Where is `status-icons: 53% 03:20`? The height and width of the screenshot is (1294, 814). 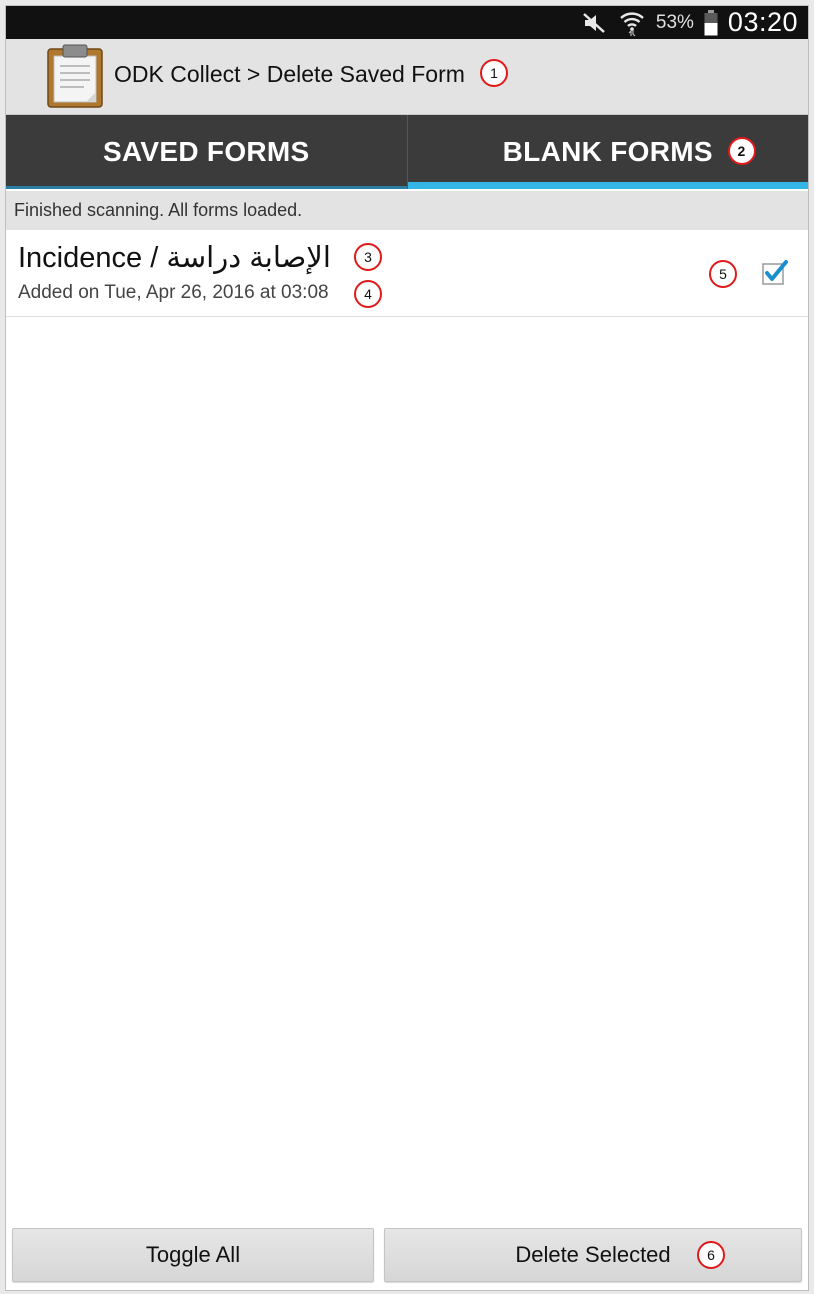 status-icons: 53% 03:20 is located at coordinates (690, 22).